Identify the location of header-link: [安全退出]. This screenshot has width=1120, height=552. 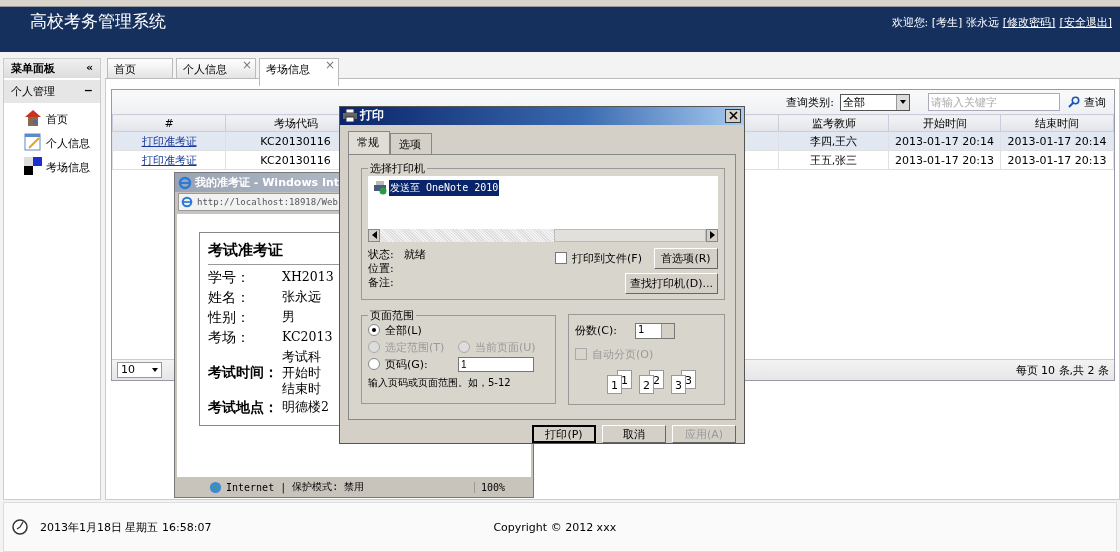
(1085, 33).